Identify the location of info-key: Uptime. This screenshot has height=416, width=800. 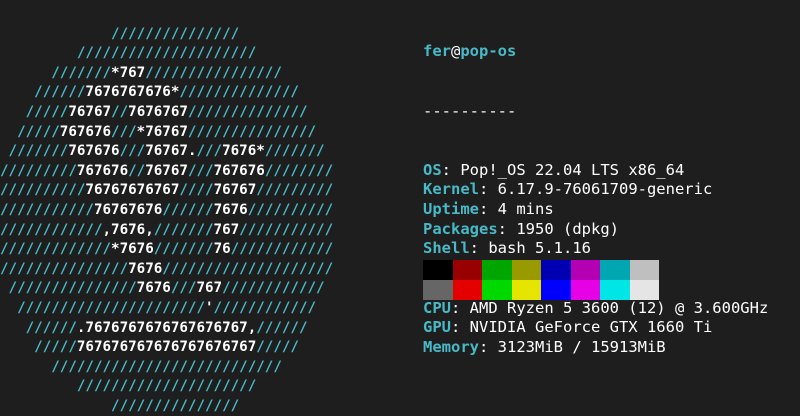
(451, 209).